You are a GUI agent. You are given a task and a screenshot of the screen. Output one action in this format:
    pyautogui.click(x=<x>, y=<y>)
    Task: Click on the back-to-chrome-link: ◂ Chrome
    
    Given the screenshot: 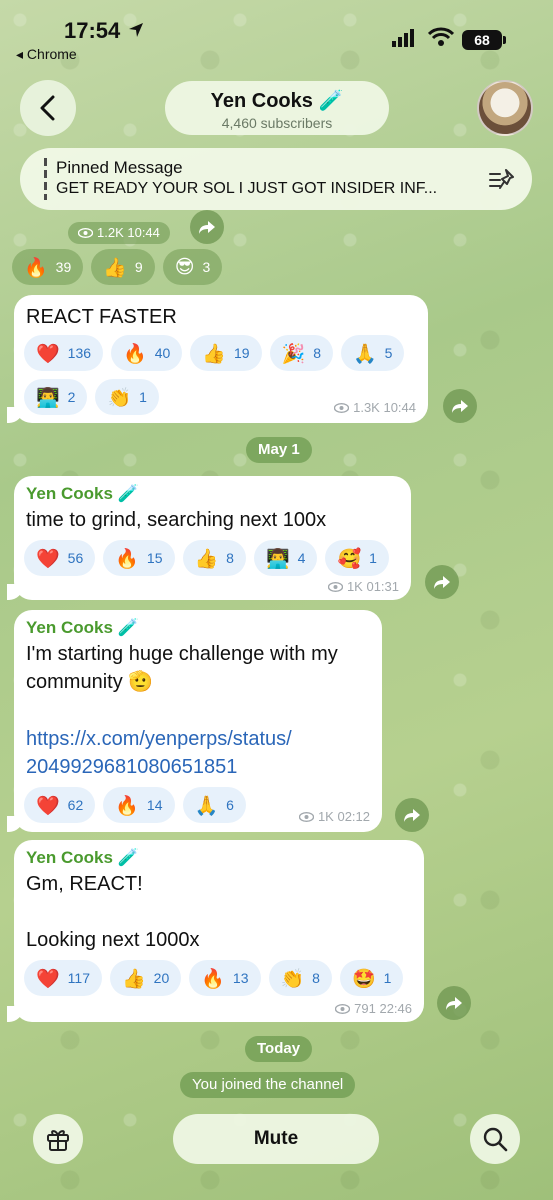 What is the action you would take?
    pyautogui.click(x=46, y=54)
    